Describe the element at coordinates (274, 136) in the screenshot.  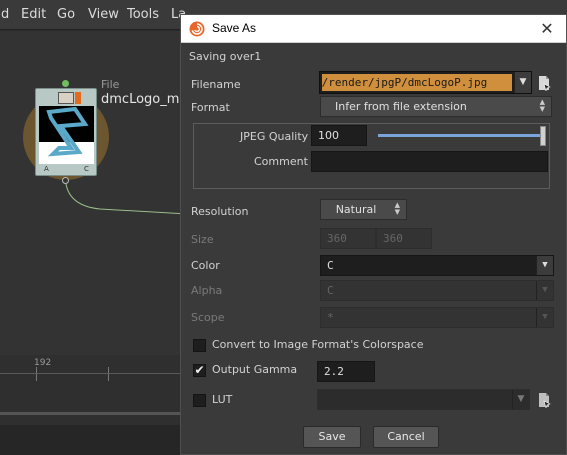
I see `jpeg-quality-label: JPEG Quality` at that location.